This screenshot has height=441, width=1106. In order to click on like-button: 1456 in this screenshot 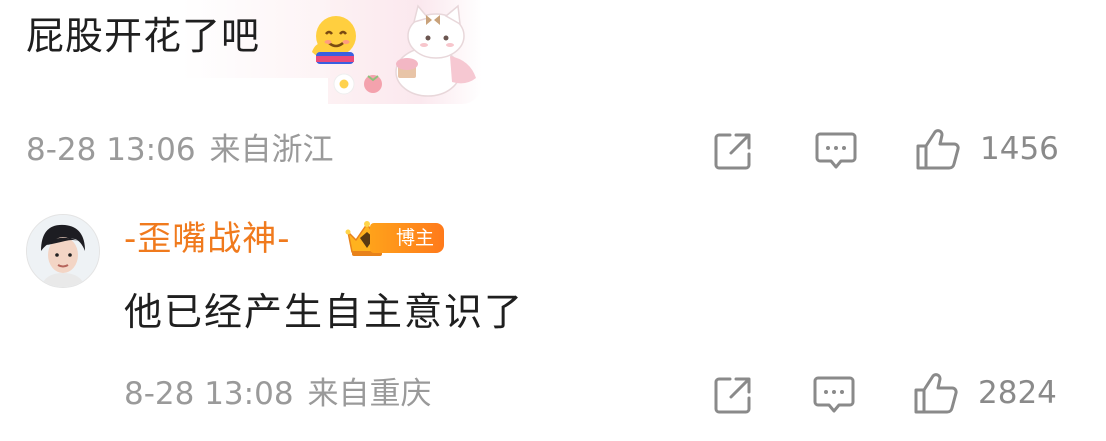, I will do `click(986, 149)`.